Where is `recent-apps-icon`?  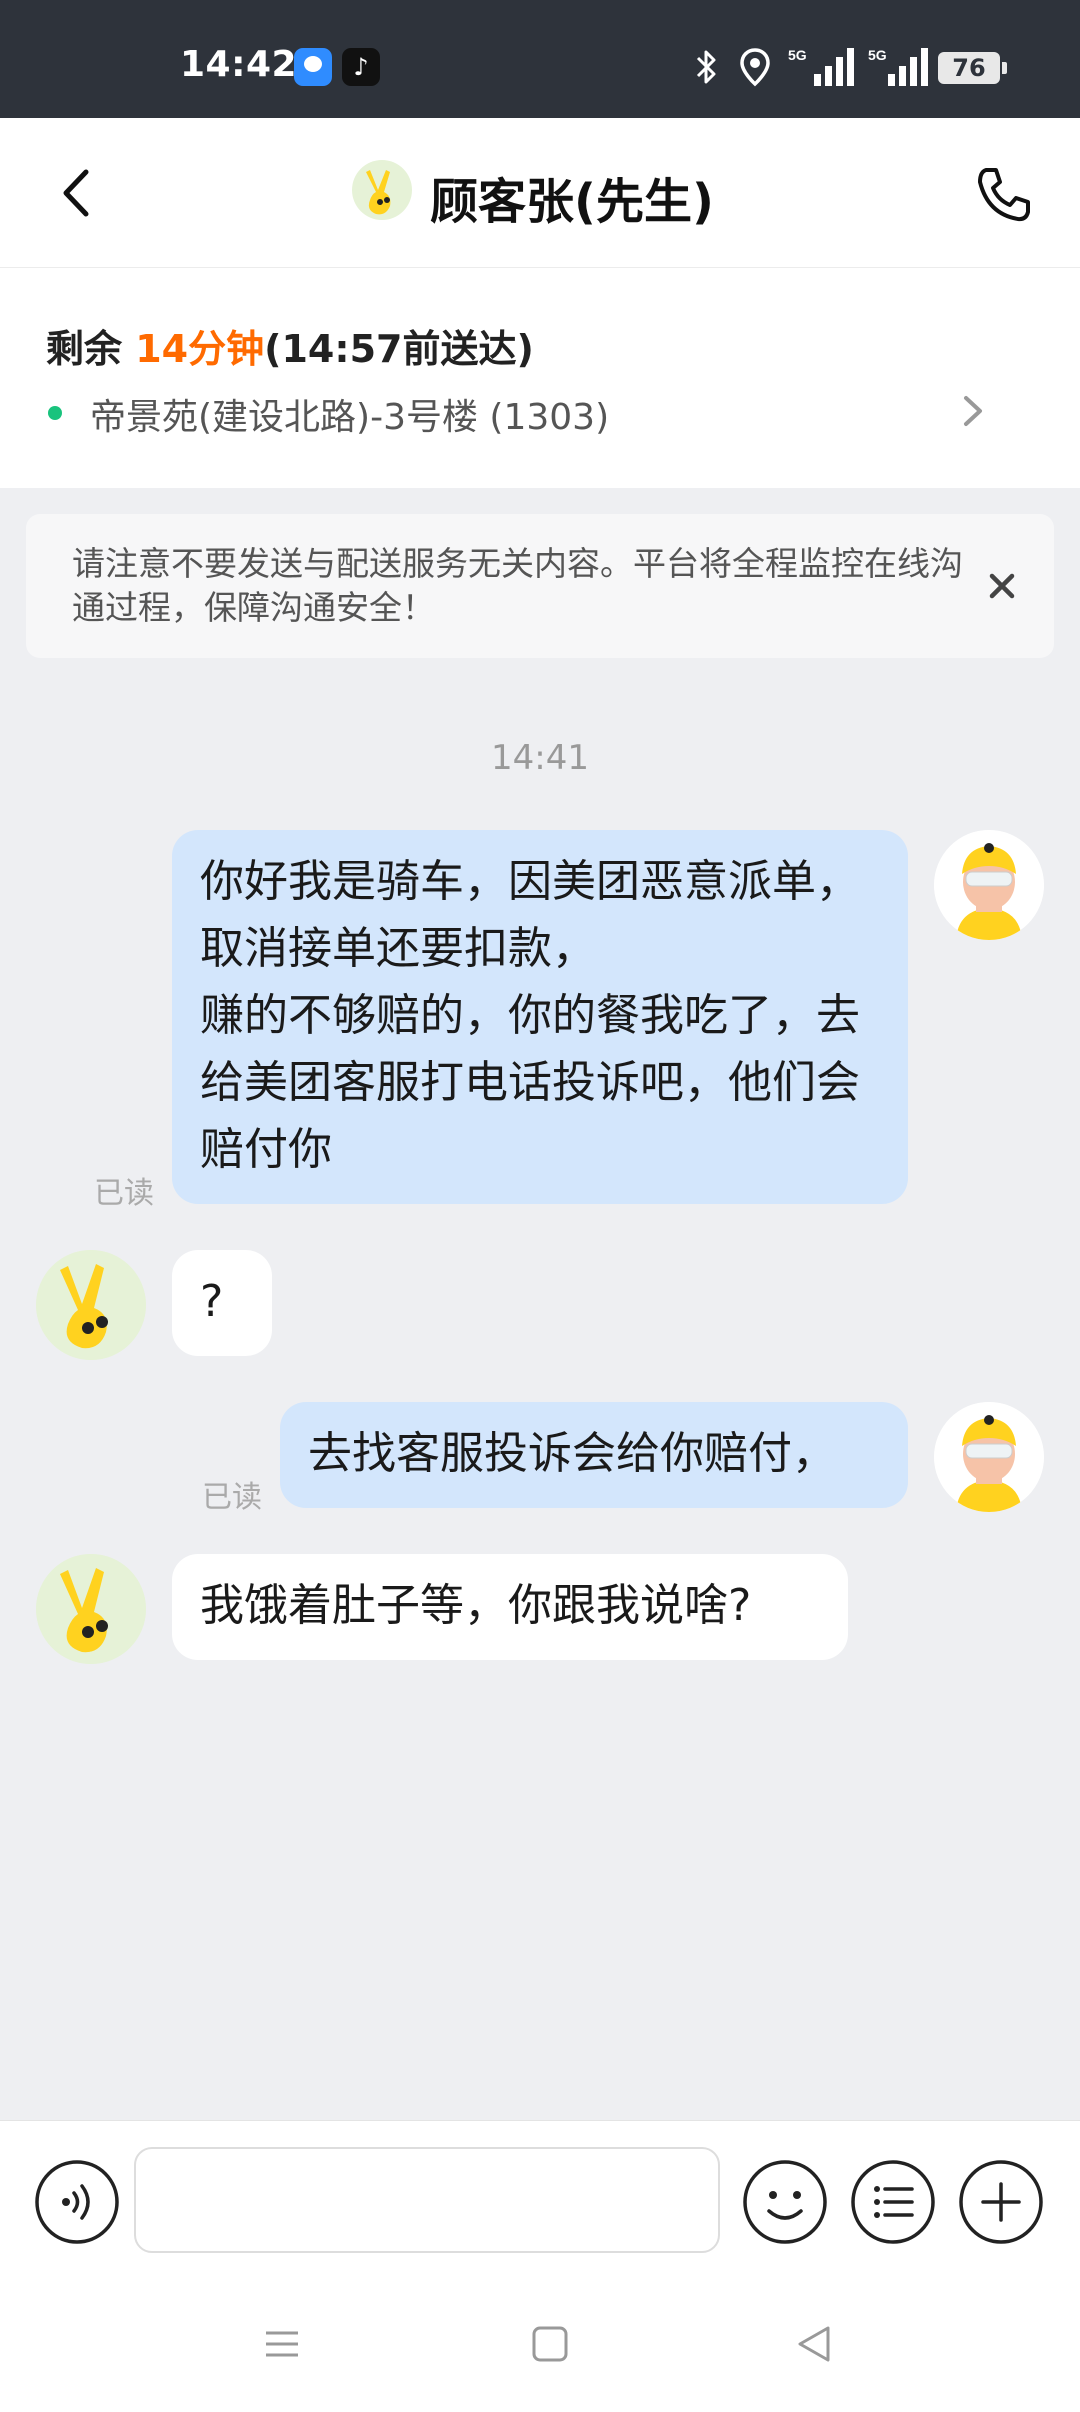 recent-apps-icon is located at coordinates (282, 2344).